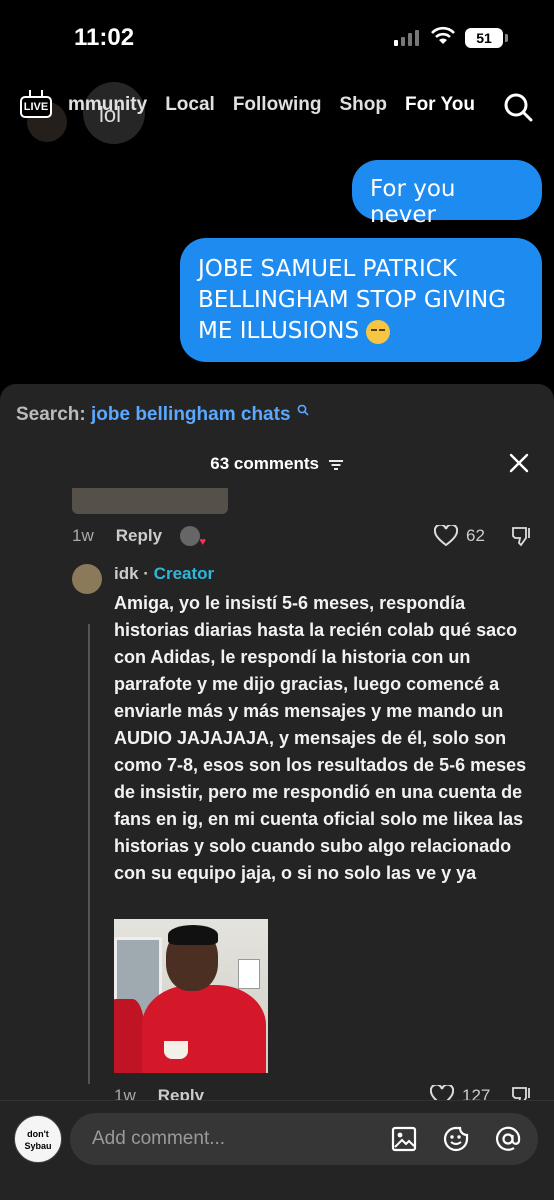 Image resolution: width=554 pixels, height=1200 pixels. Describe the element at coordinates (277, 105) in the screenshot. I see `tab-following: Following` at that location.